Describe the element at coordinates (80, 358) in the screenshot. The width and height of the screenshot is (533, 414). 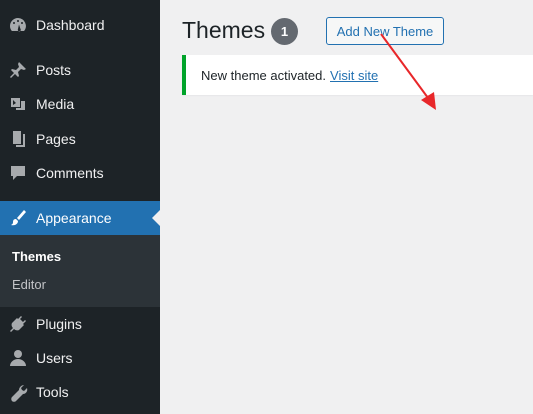
I see `menu-item-users: Users` at that location.